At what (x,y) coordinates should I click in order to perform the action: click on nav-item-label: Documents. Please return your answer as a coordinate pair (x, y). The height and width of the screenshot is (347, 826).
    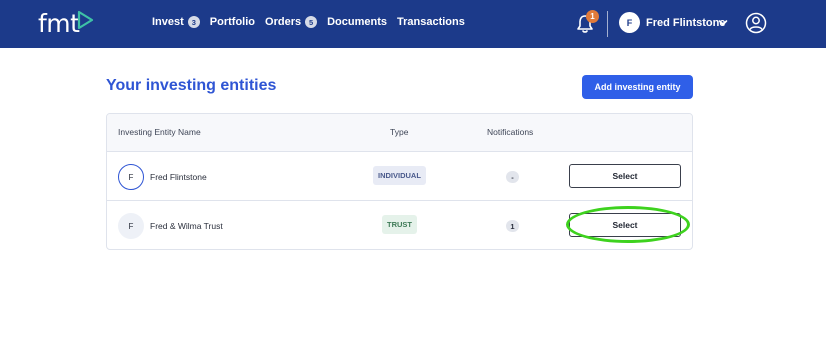
    Looking at the image, I should click on (357, 22).